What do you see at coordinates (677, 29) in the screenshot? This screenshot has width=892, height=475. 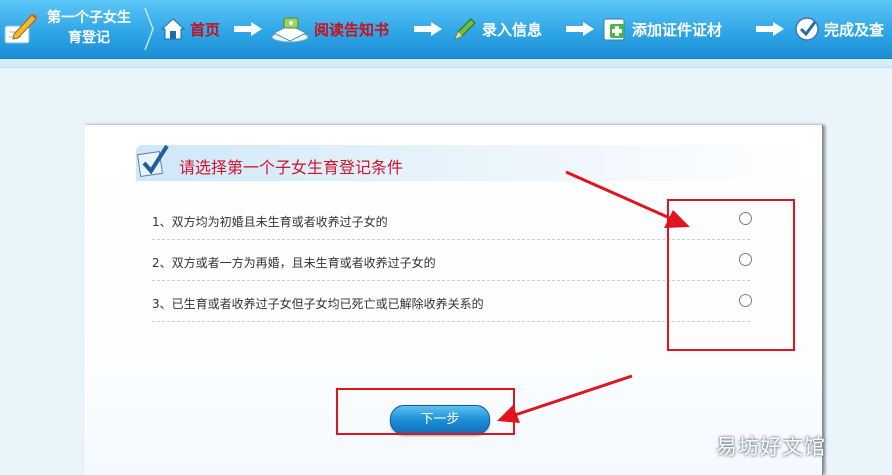 I see `step-label-add-documents: 添加证件证材` at bounding box center [677, 29].